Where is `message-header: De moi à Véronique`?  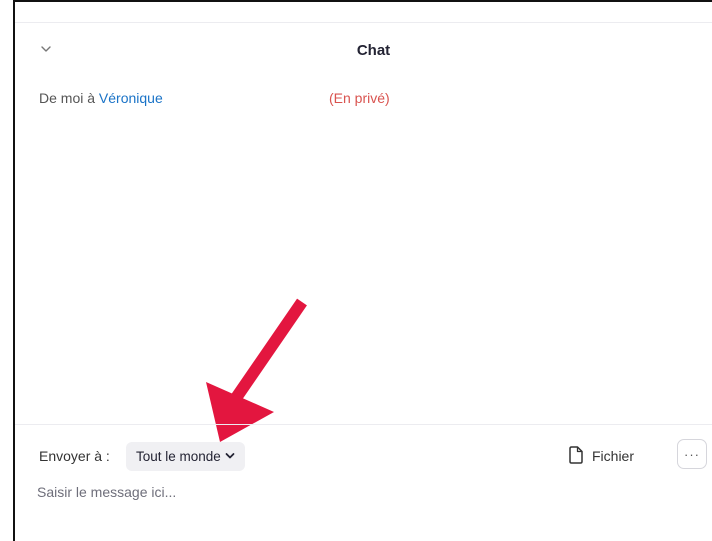 message-header: De moi à Véronique is located at coordinates (101, 98).